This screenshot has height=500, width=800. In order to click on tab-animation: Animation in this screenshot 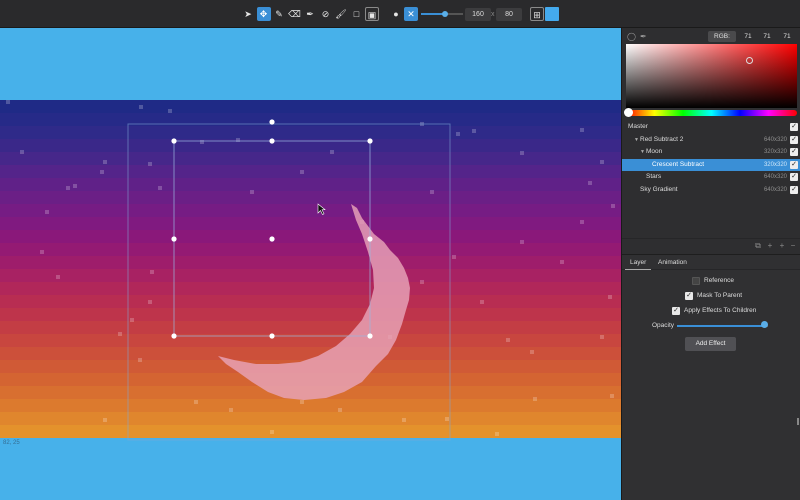, I will do `click(672, 262)`.